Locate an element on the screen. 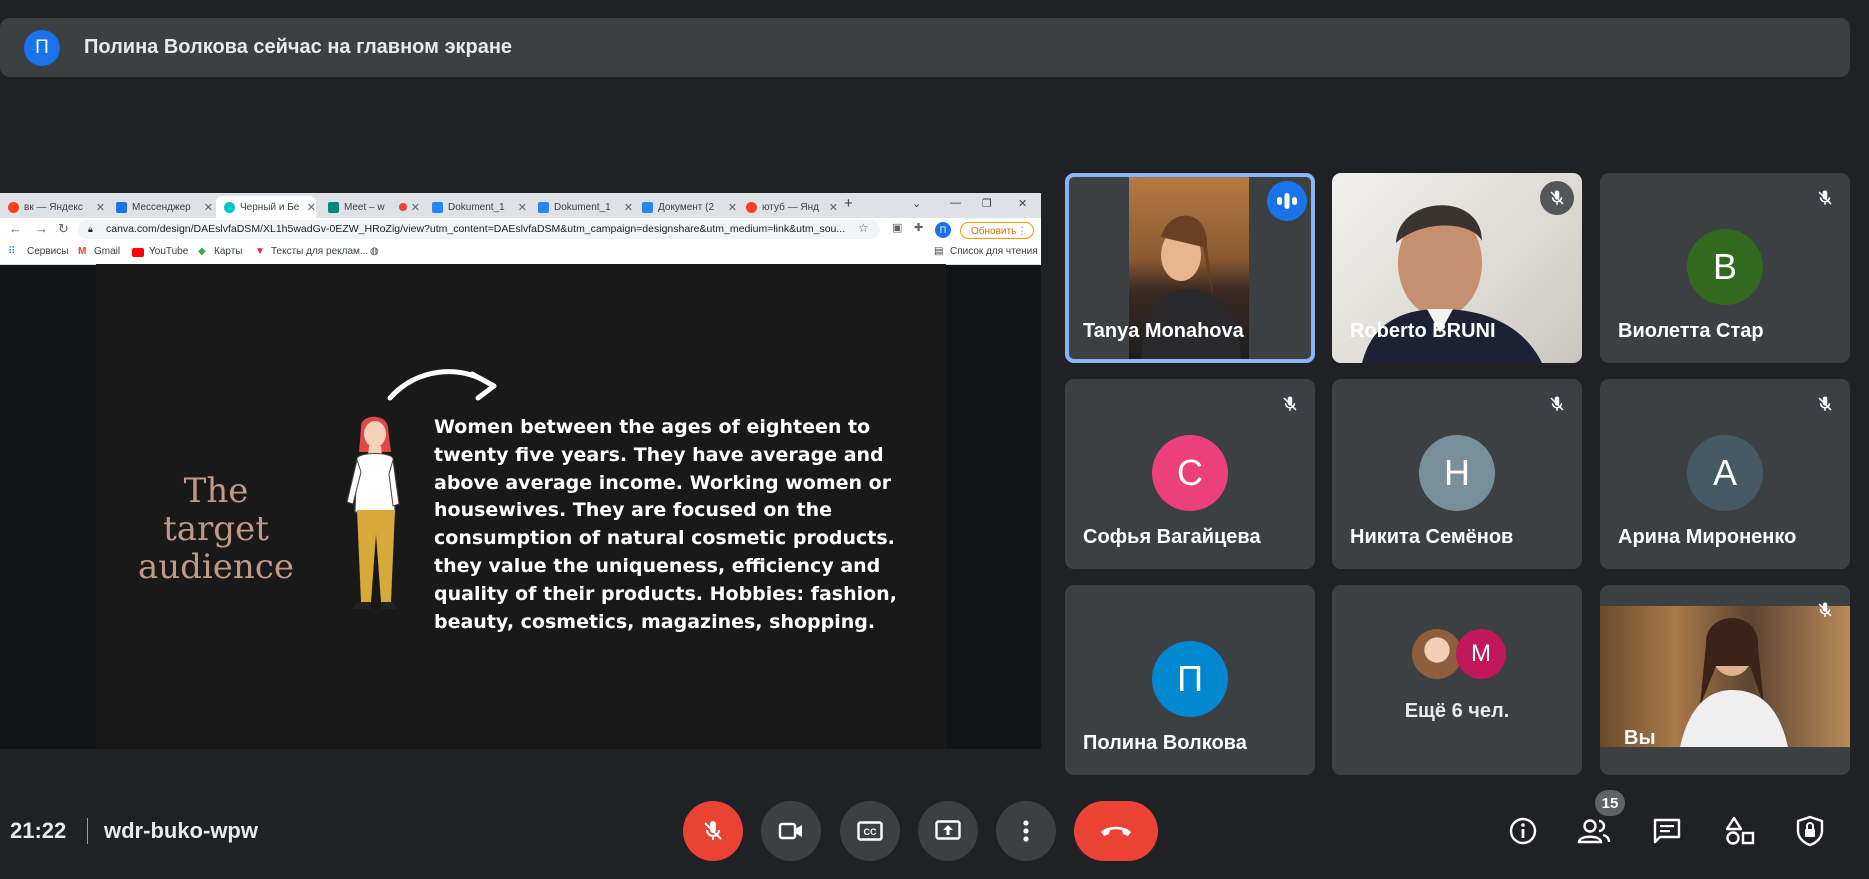  self-video is located at coordinates (1725, 676).